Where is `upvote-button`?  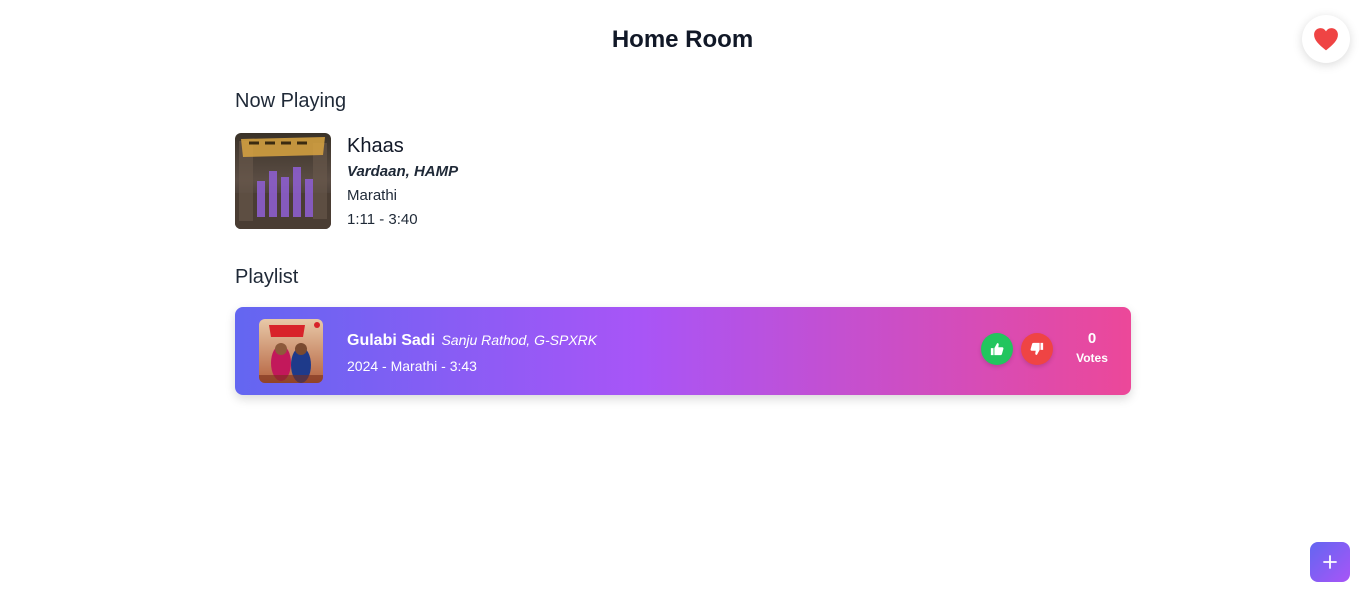
upvote-button is located at coordinates (997, 349).